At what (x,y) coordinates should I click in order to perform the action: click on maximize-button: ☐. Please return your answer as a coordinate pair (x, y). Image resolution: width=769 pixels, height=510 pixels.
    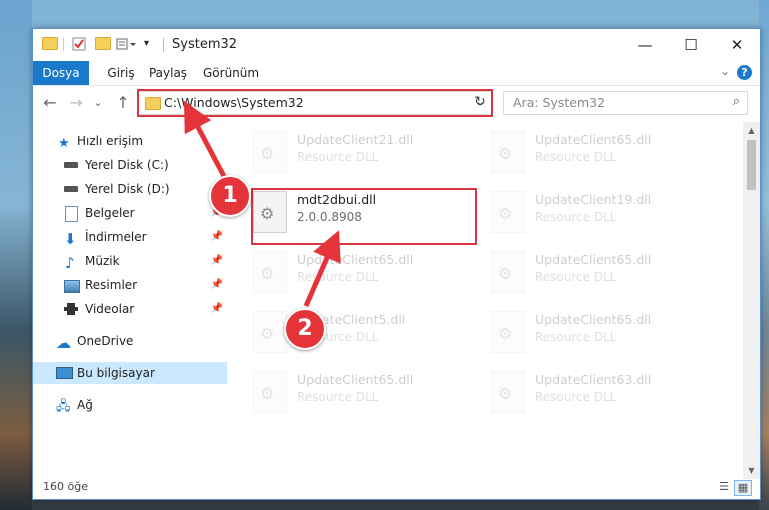
    Looking at the image, I should click on (691, 45).